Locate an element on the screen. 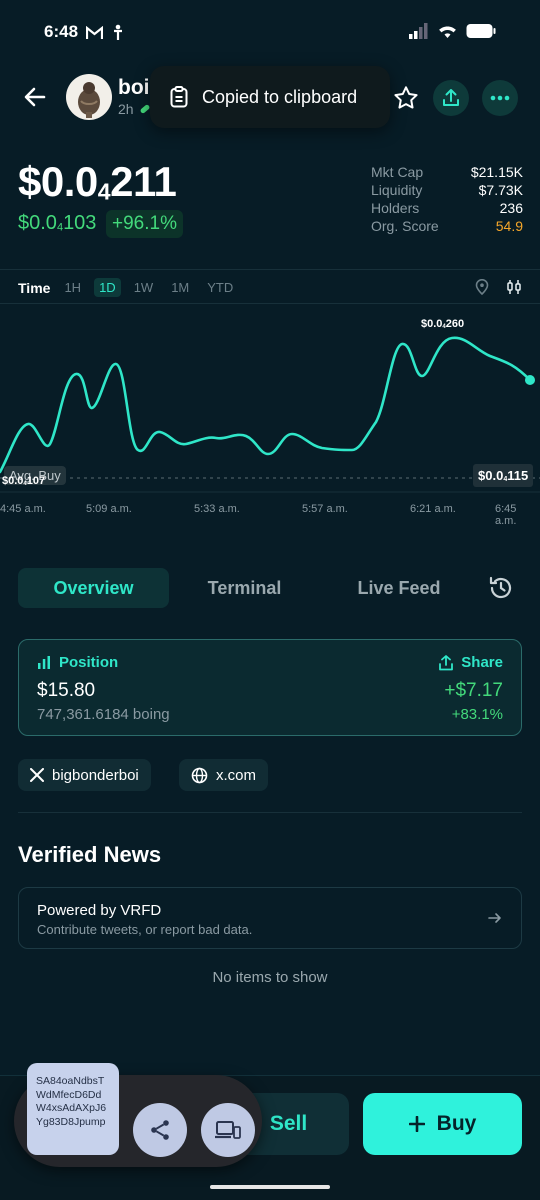  status-icons is located at coordinates (452, 31).